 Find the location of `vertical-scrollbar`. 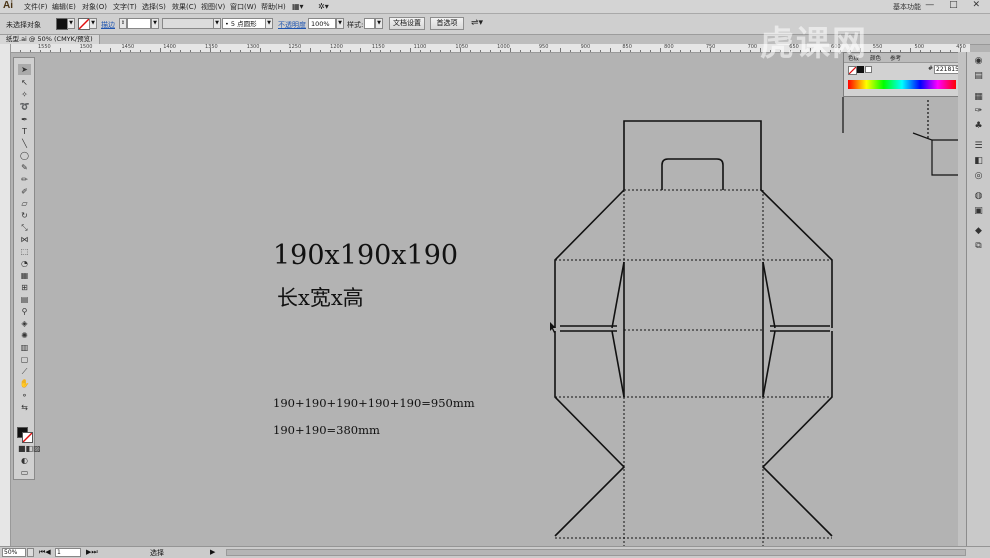

vertical-scrollbar is located at coordinates (962, 299).